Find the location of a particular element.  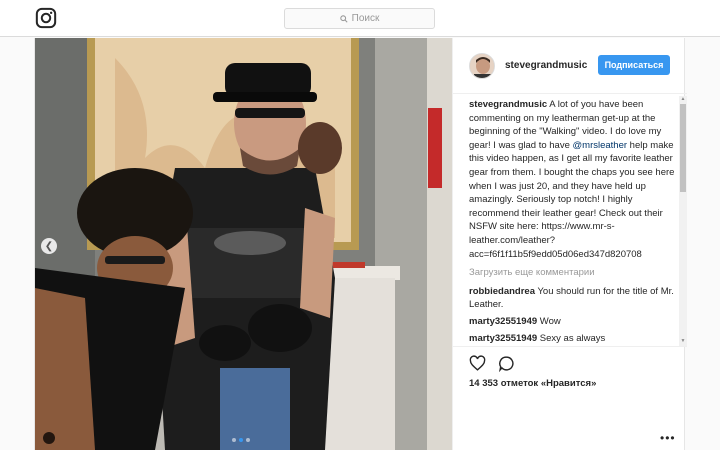

post-header: stevegrandmusic Подписаться is located at coordinates (570, 66).